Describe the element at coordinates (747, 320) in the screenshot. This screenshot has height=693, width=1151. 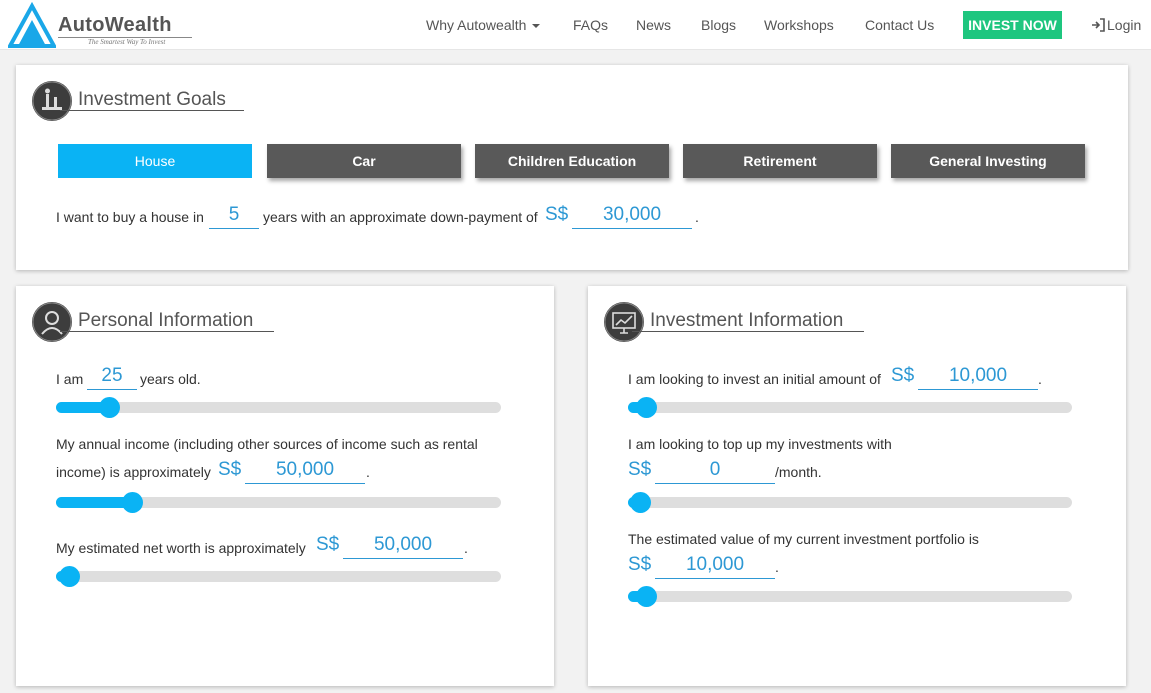
I see `section-title-investment: Investment Information` at that location.